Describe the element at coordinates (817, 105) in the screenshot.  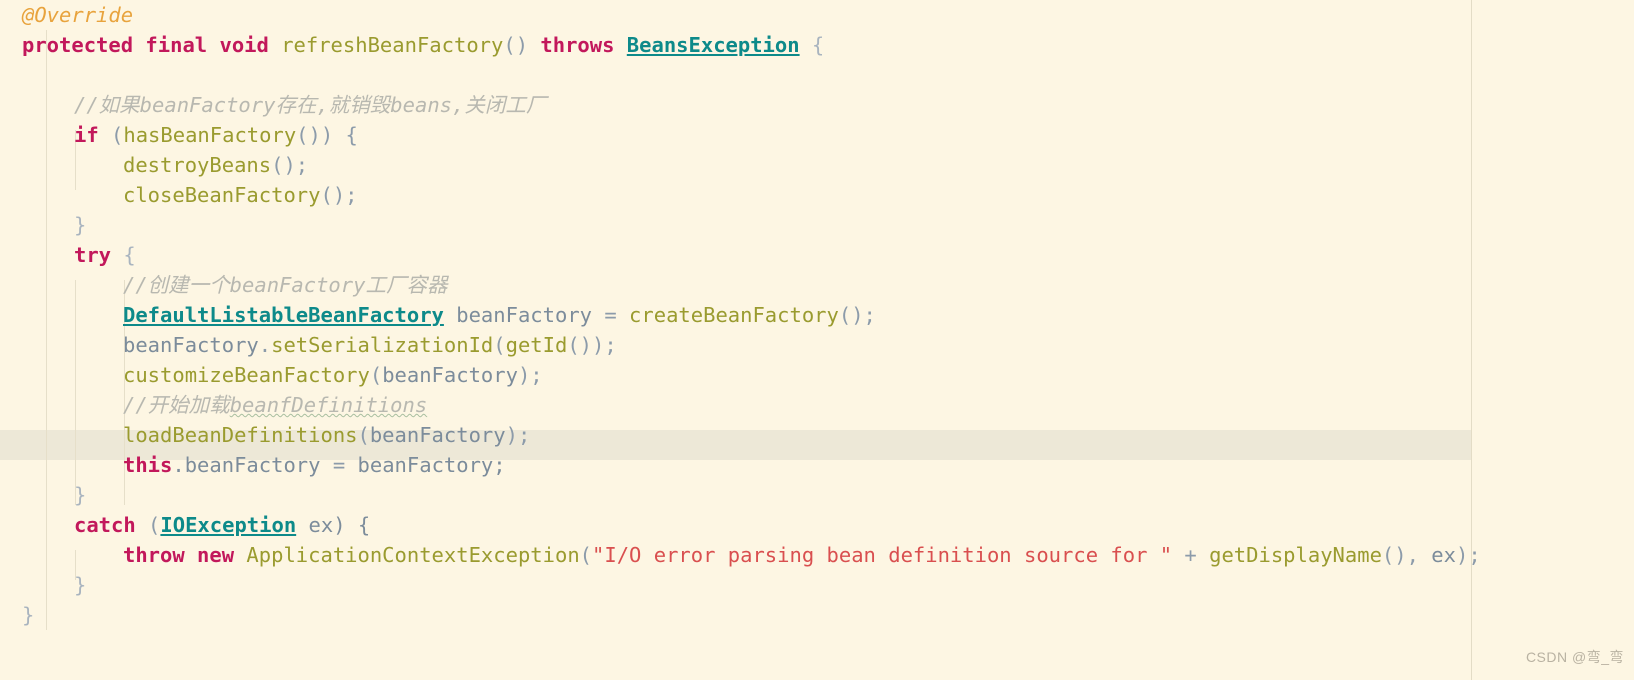
I see `code-line-4: //如果beanFactory存在,就销毁beans,关闭工厂` at that location.